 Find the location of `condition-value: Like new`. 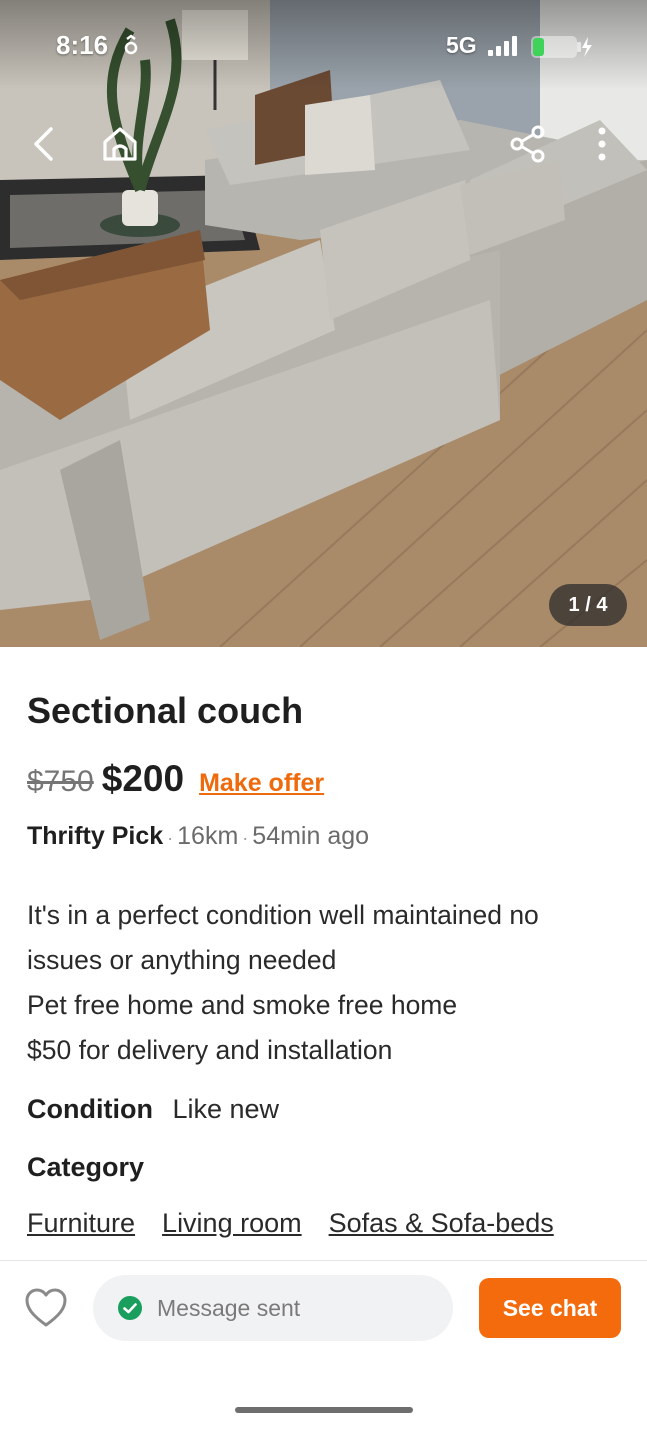

condition-value: Like new is located at coordinates (226, 1109).